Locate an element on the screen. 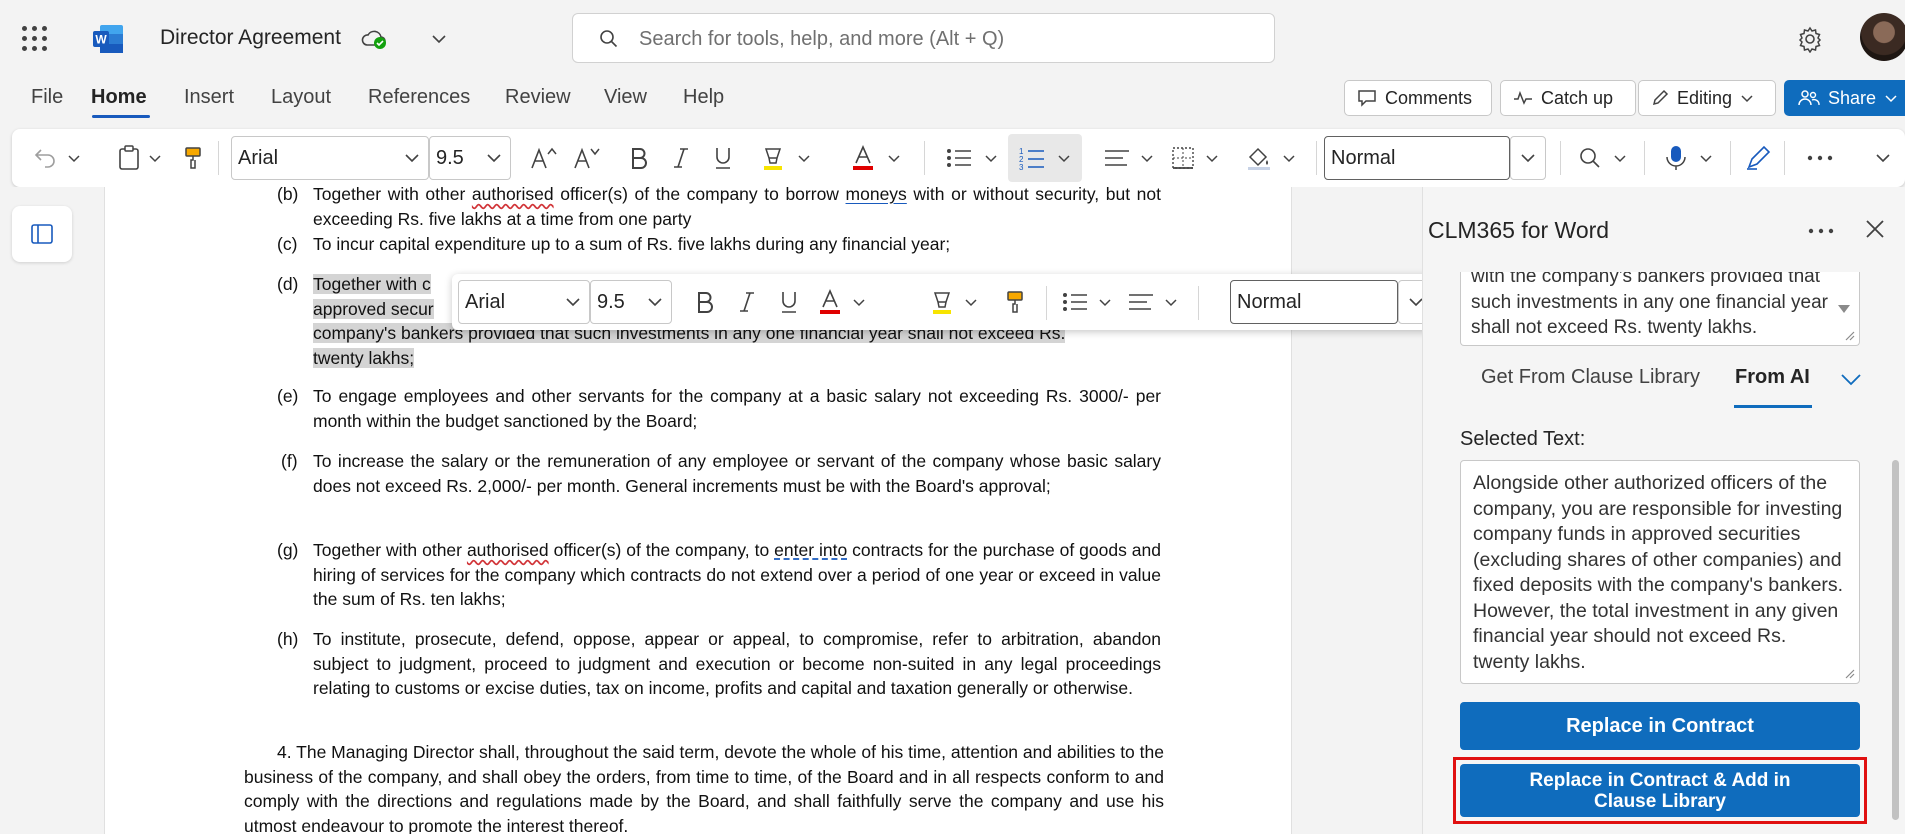 The width and height of the screenshot is (1905, 834). font-size-select: 9.5 is located at coordinates (470, 158).